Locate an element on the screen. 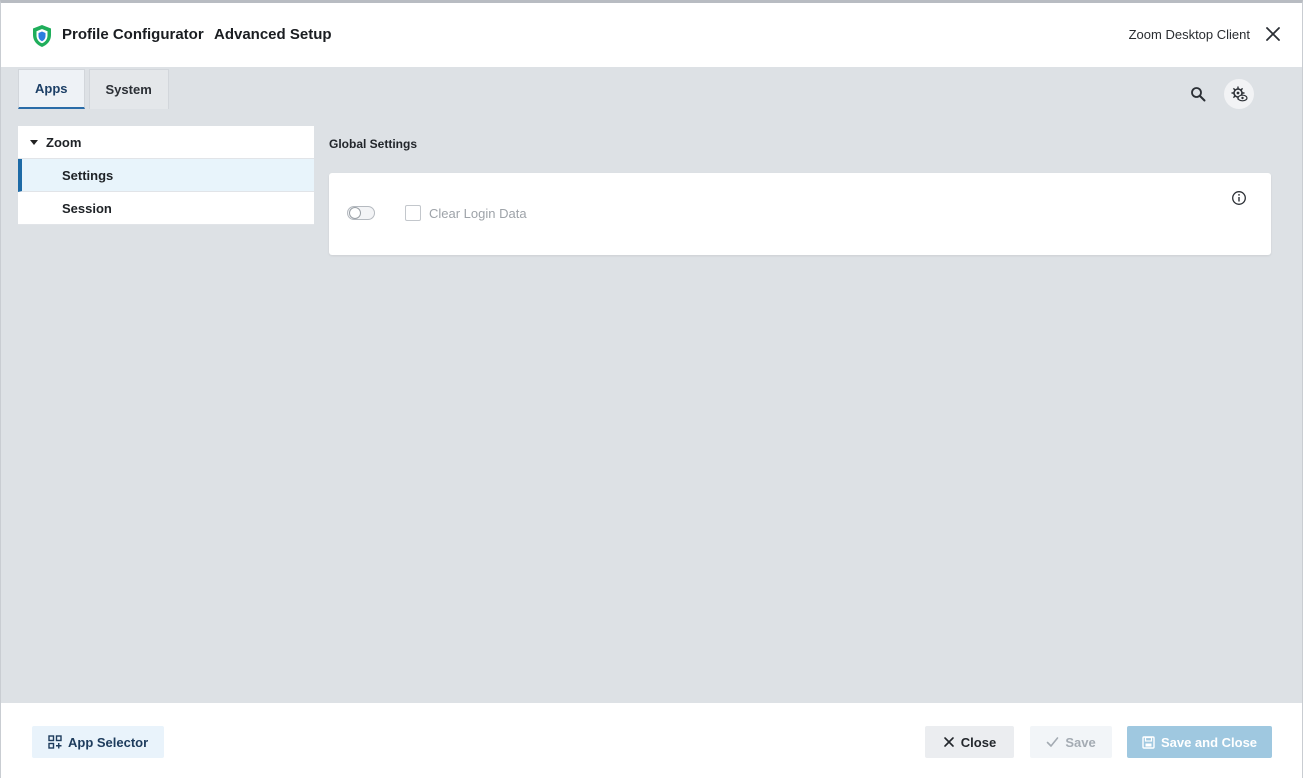  app-grid-icon is located at coordinates (55, 742).